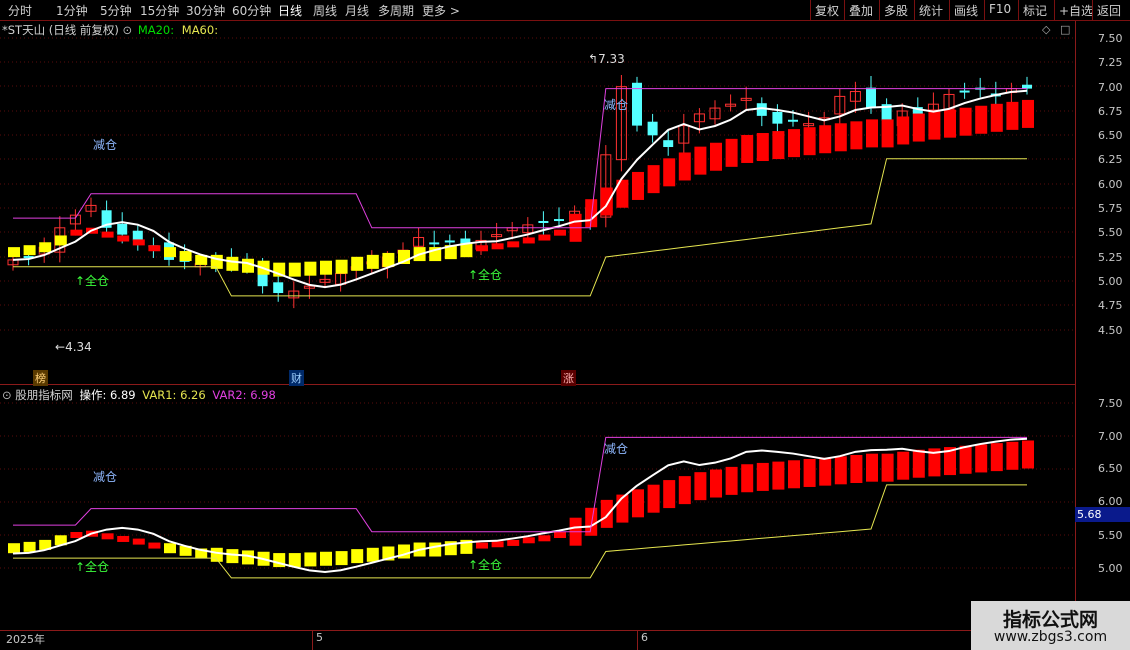 The height and width of the screenshot is (650, 1130). What do you see at coordinates (1111, 10) in the screenshot?
I see `back-button: 返回` at bounding box center [1111, 10].